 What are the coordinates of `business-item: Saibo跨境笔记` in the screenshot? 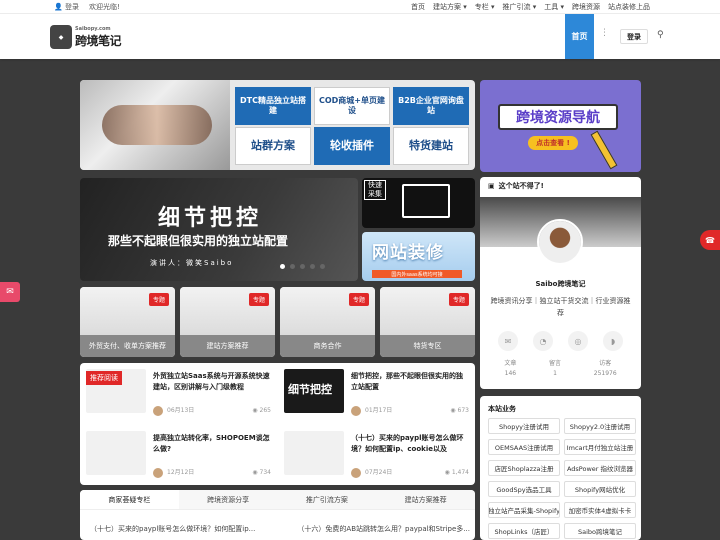 It's located at (600, 531).